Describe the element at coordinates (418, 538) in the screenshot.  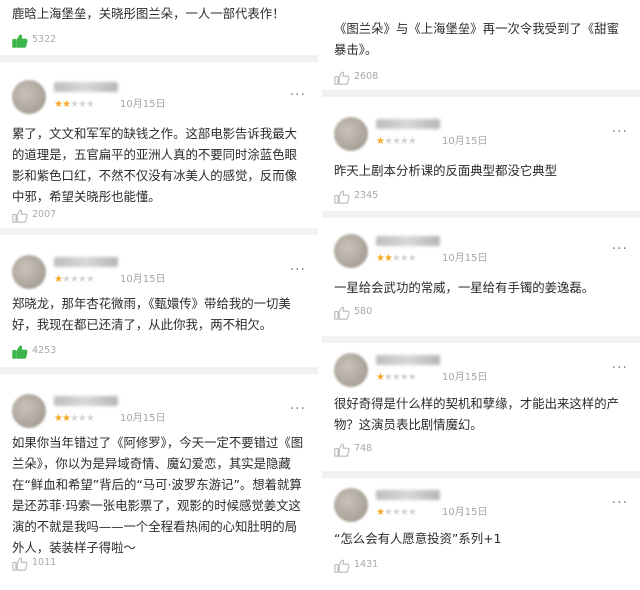
I see `review-text: “怎么会有人愿意投资”系列+1` at that location.